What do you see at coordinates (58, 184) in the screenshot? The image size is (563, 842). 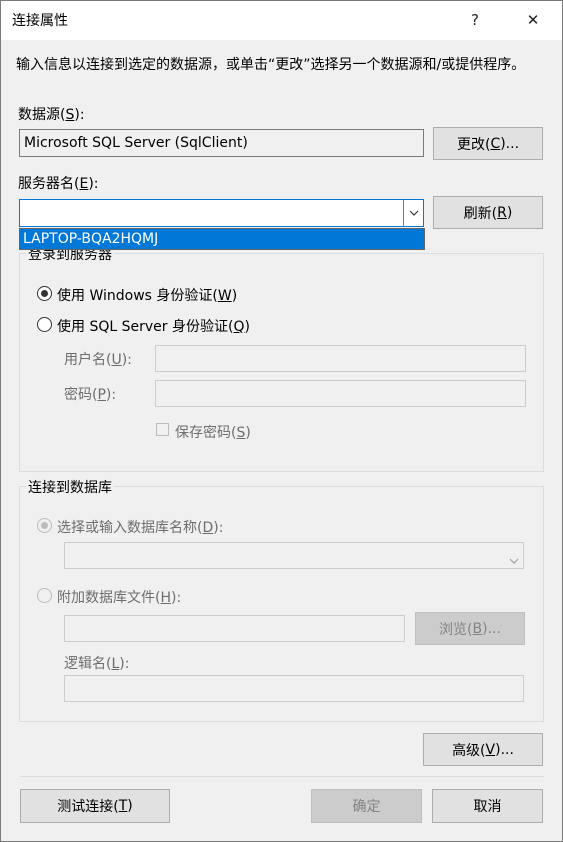 I see `server-name-label: 服务器名(E):` at bounding box center [58, 184].